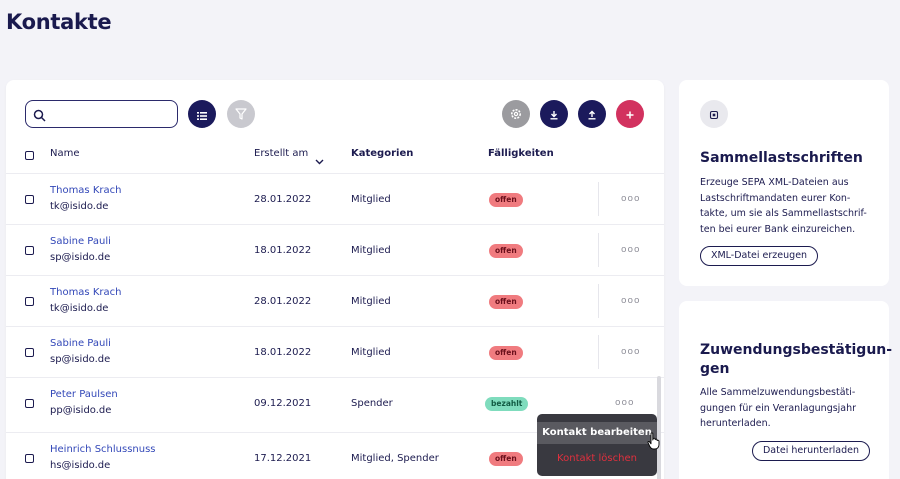 The image size is (900, 479). I want to click on filter-button, so click(241, 114).